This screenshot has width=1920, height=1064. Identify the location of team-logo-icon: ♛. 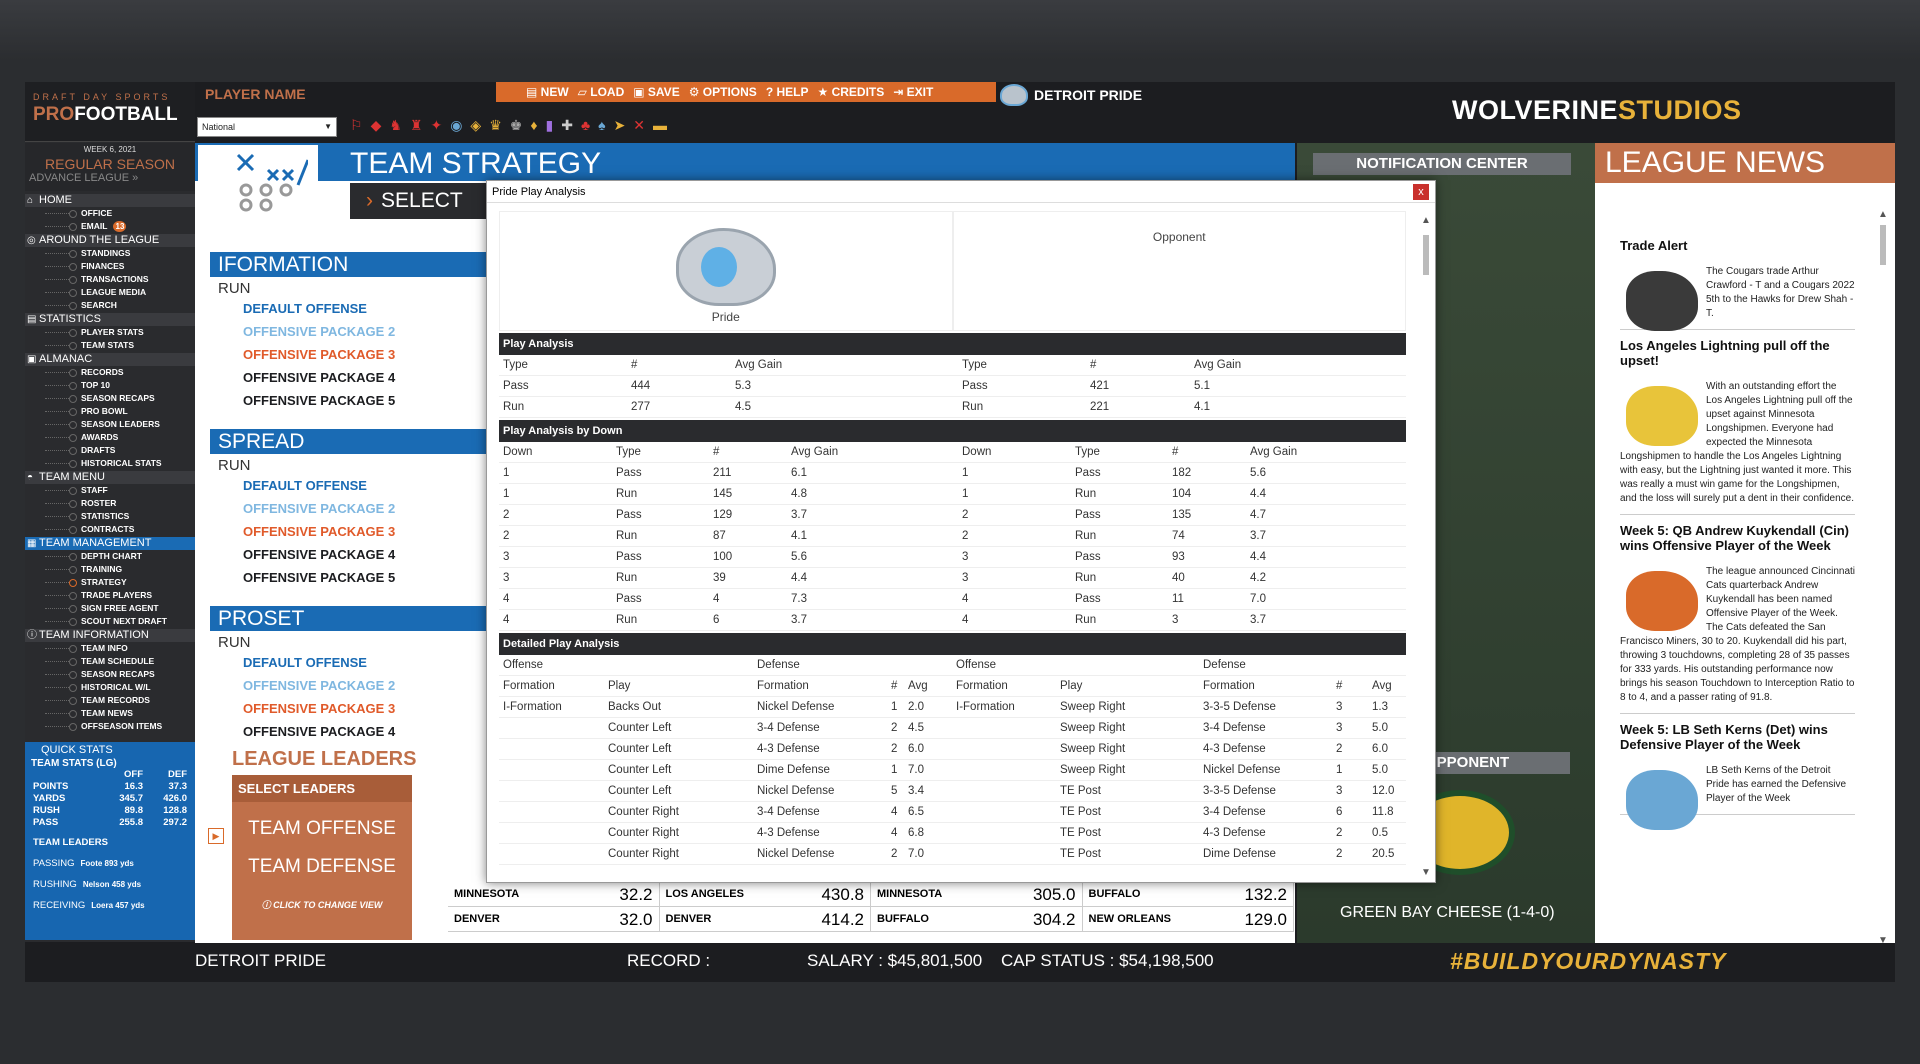
(495, 125).